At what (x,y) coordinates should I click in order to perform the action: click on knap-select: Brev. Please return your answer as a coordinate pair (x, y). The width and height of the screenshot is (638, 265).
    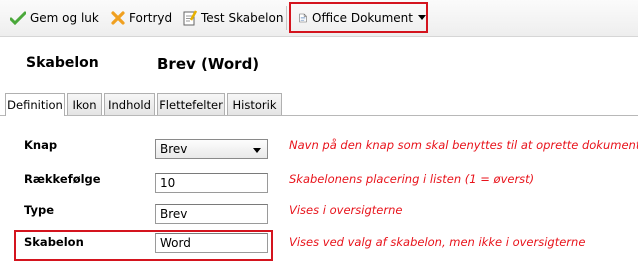
    Looking at the image, I should click on (211, 149).